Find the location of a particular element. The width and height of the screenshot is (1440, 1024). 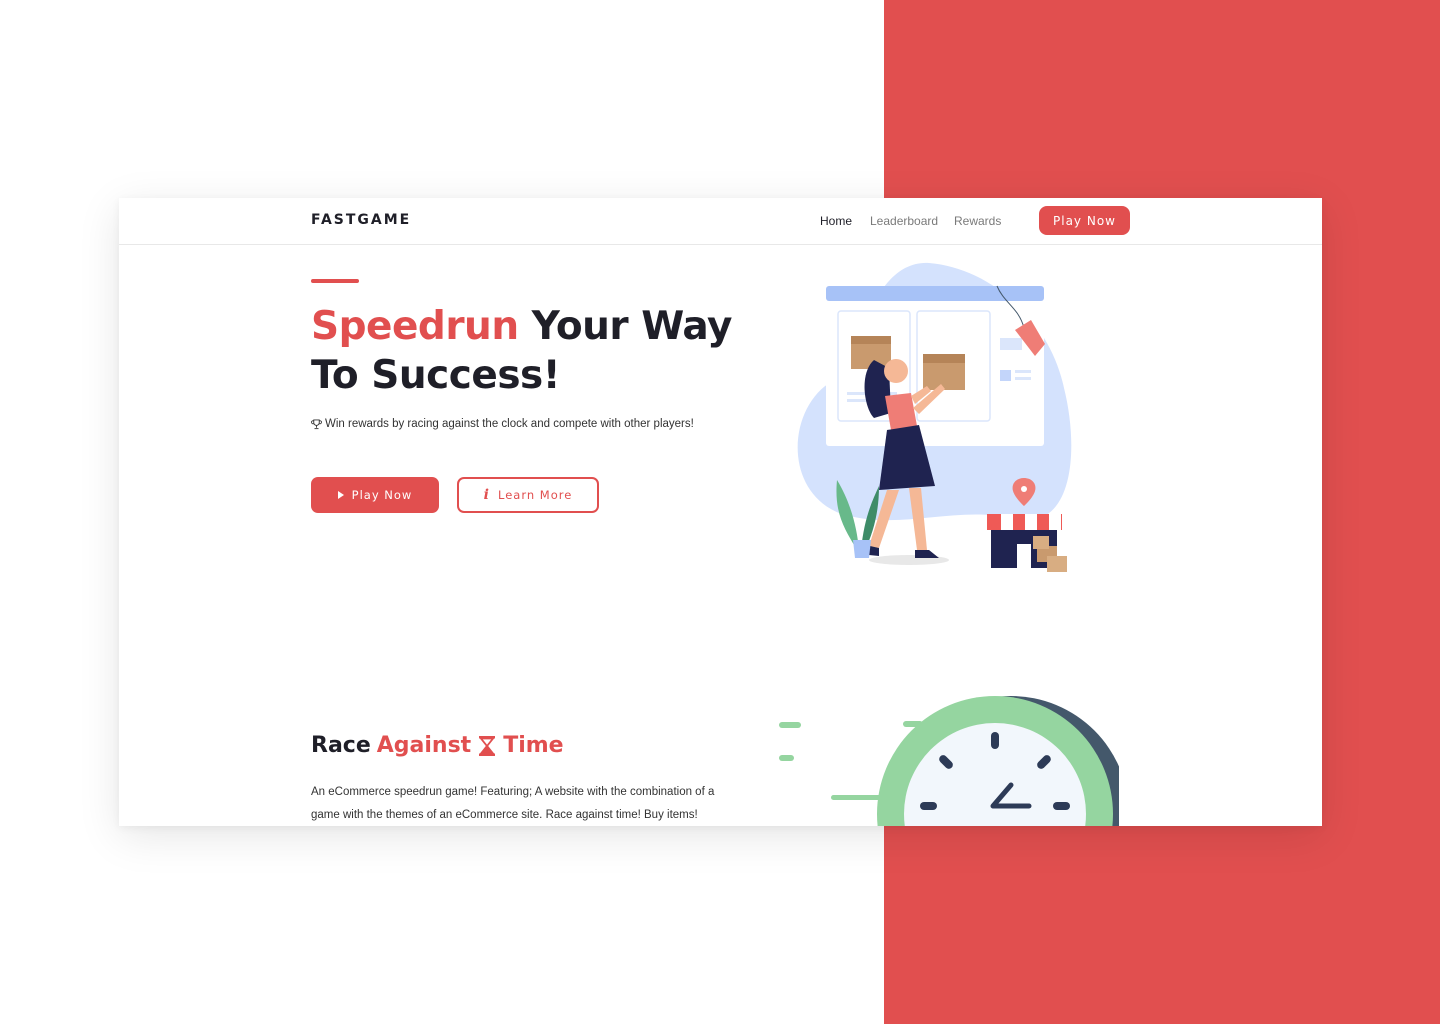

hero-learn-more-button: i Learn More is located at coordinates (528, 495).